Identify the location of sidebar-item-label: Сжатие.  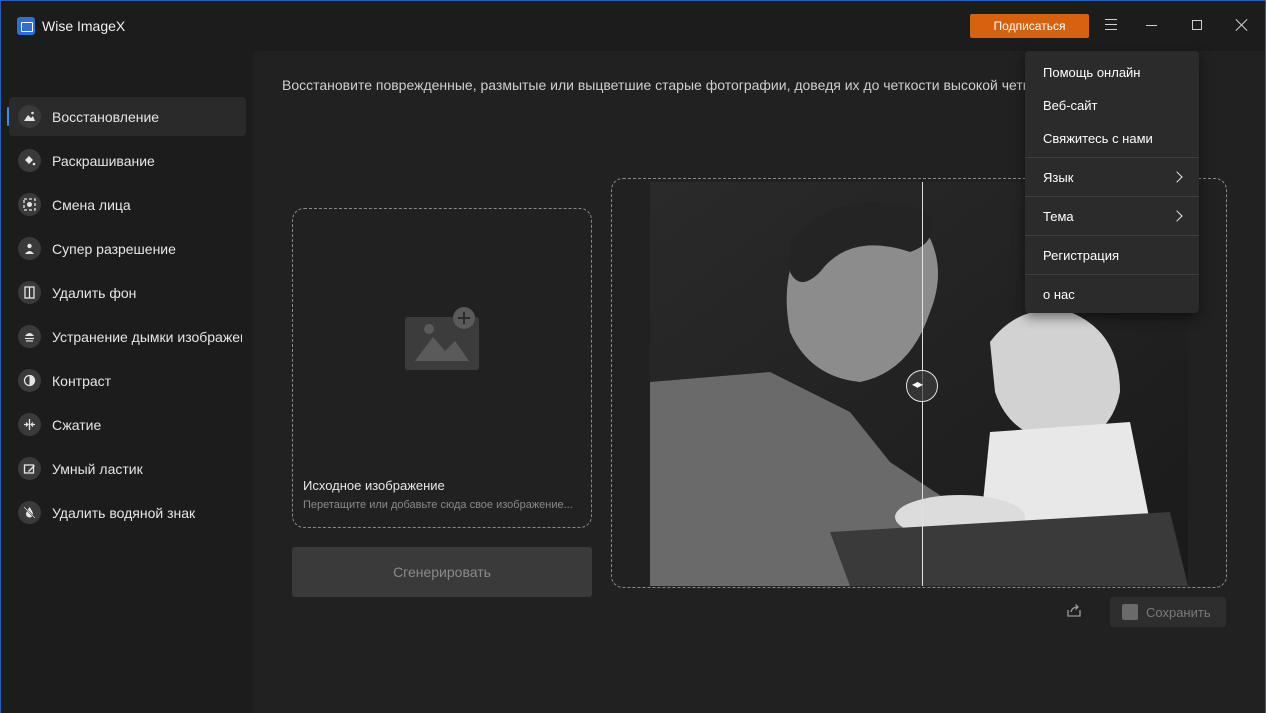
(77, 425).